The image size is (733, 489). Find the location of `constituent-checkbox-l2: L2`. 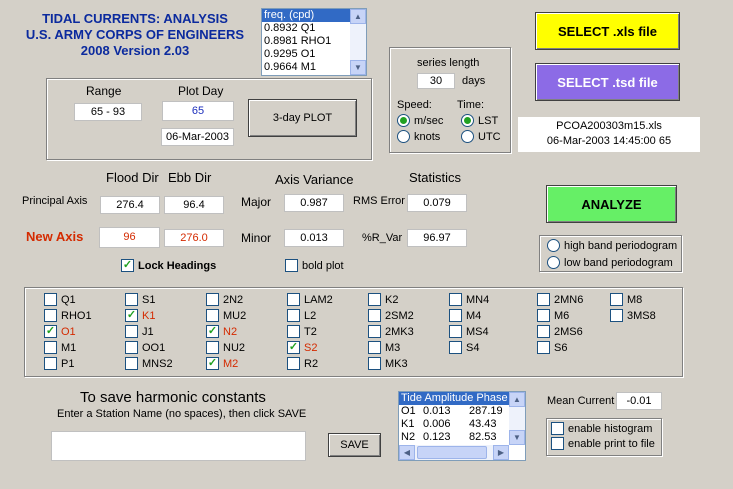

constituent-checkbox-l2: L2 is located at coordinates (301, 315).